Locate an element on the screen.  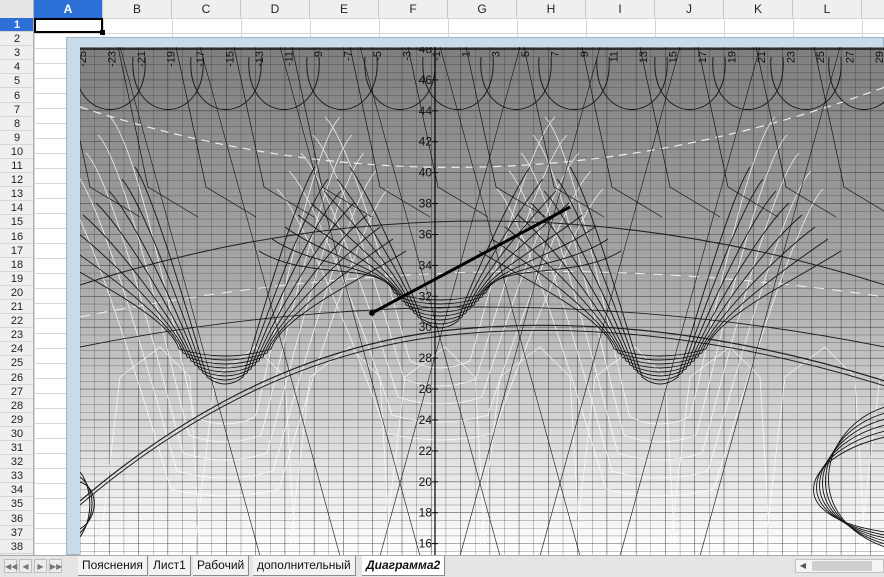
tab-list1: Лист1 is located at coordinates (170, 566).